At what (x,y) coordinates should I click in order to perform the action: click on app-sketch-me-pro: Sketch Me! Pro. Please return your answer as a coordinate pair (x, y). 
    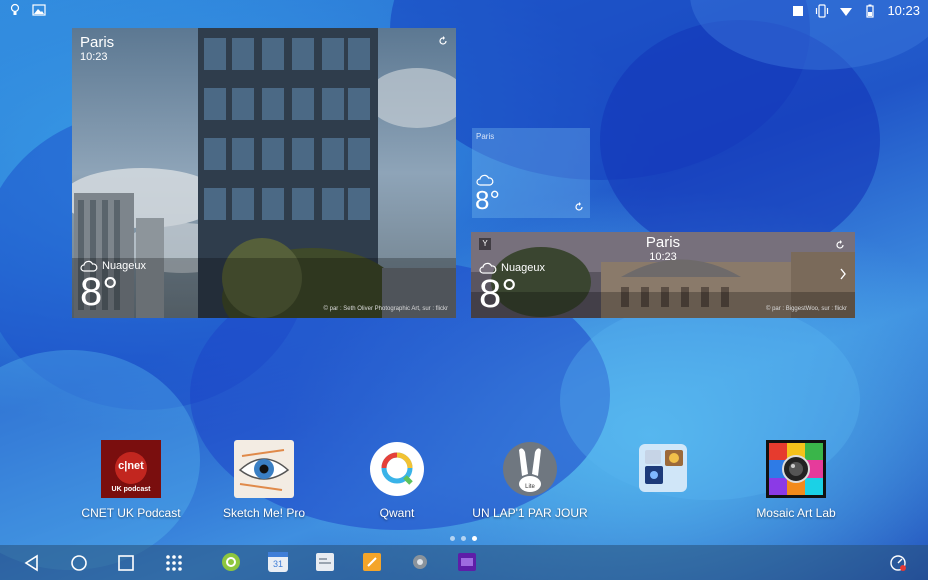
    Looking at the image, I should click on (264, 480).